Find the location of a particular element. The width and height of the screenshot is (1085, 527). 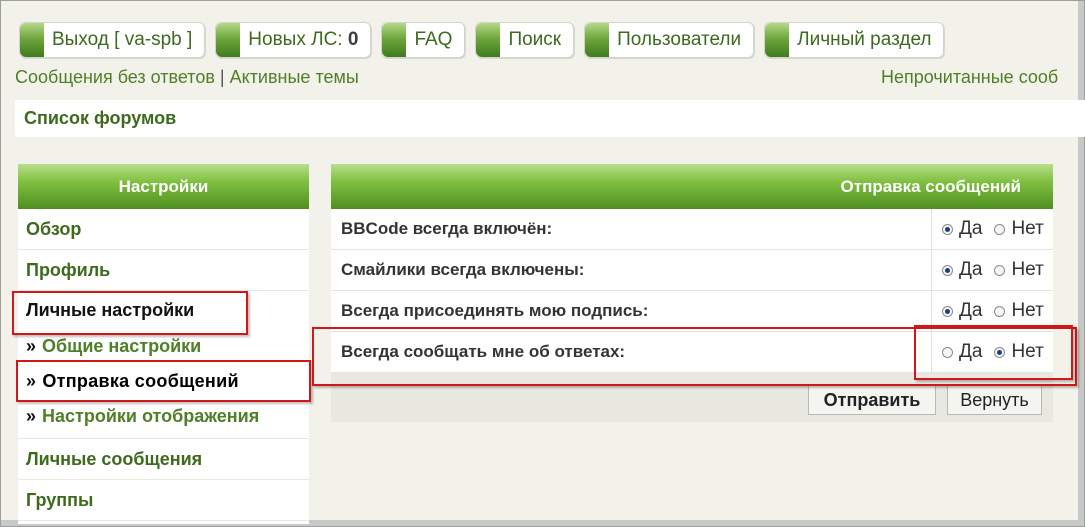

setting-label: Всегда сообщать мне об ответах: is located at coordinates (631, 352).